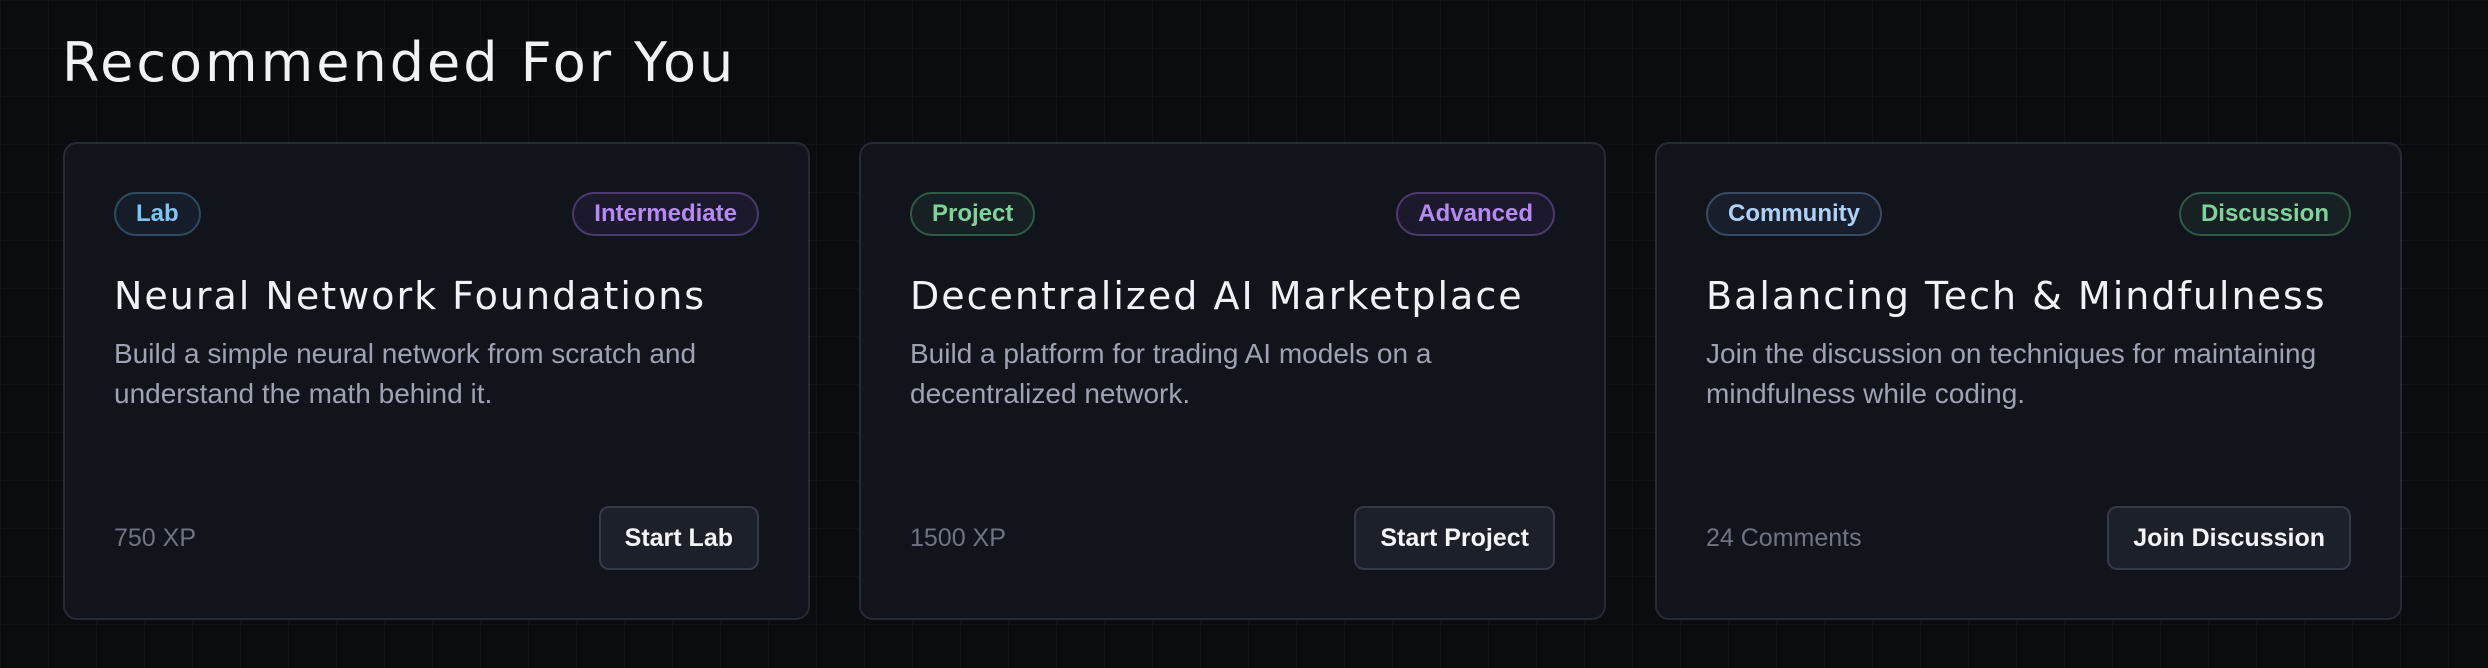 Image resolution: width=2488 pixels, height=668 pixels. Describe the element at coordinates (399, 62) in the screenshot. I see `section-title: Recommended For You` at that location.